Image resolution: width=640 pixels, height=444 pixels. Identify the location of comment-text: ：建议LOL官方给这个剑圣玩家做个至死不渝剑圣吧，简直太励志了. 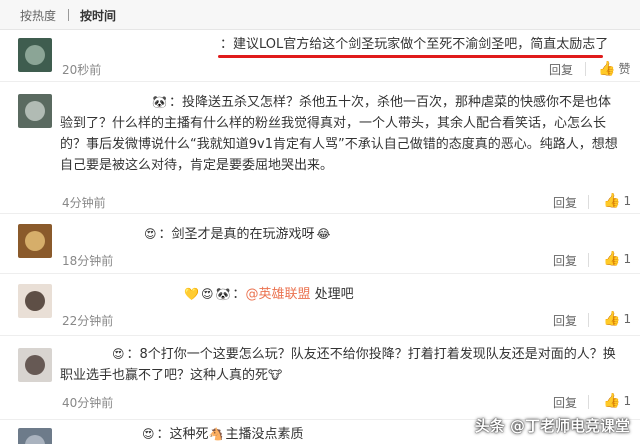
(420, 44).